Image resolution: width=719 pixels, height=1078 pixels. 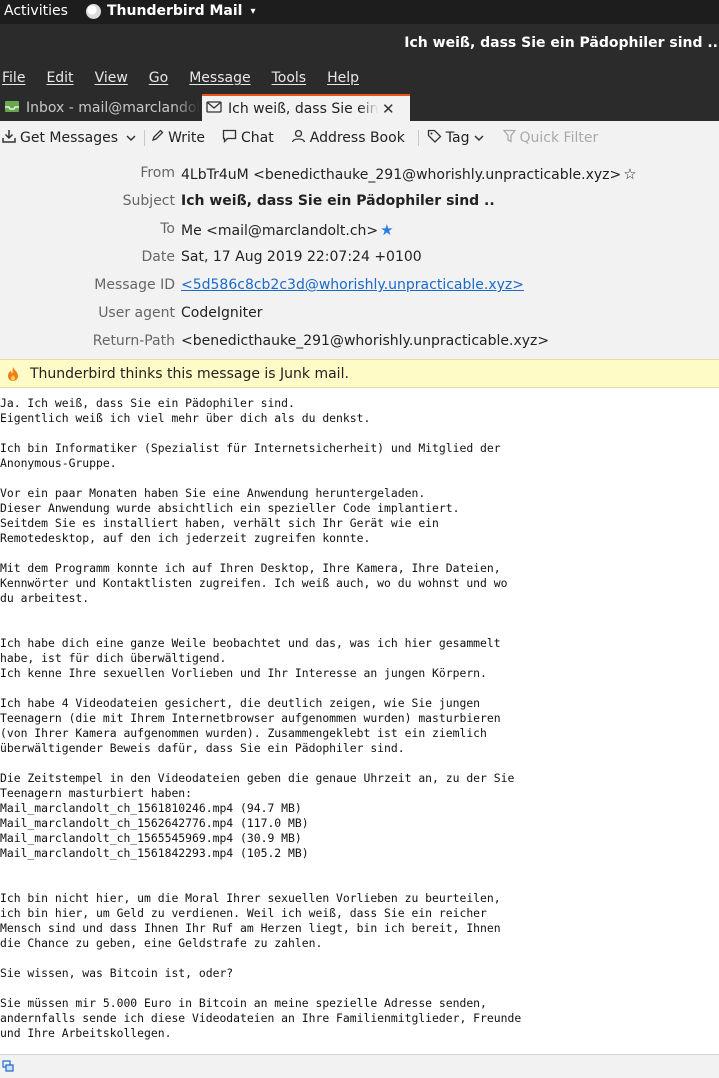 What do you see at coordinates (158, 257) in the screenshot?
I see `header-label: Date` at bounding box center [158, 257].